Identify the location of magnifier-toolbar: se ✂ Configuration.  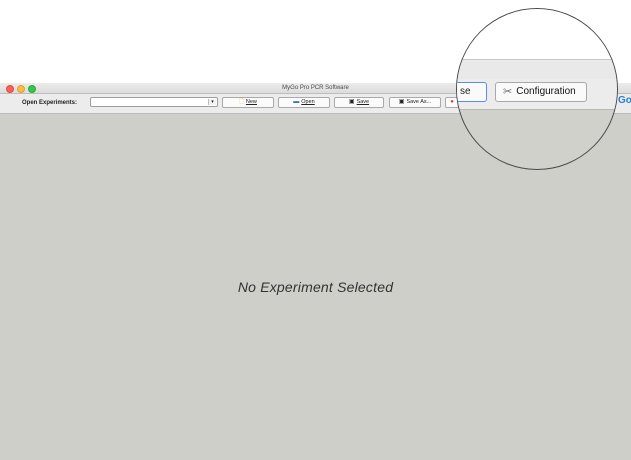
(537, 94).